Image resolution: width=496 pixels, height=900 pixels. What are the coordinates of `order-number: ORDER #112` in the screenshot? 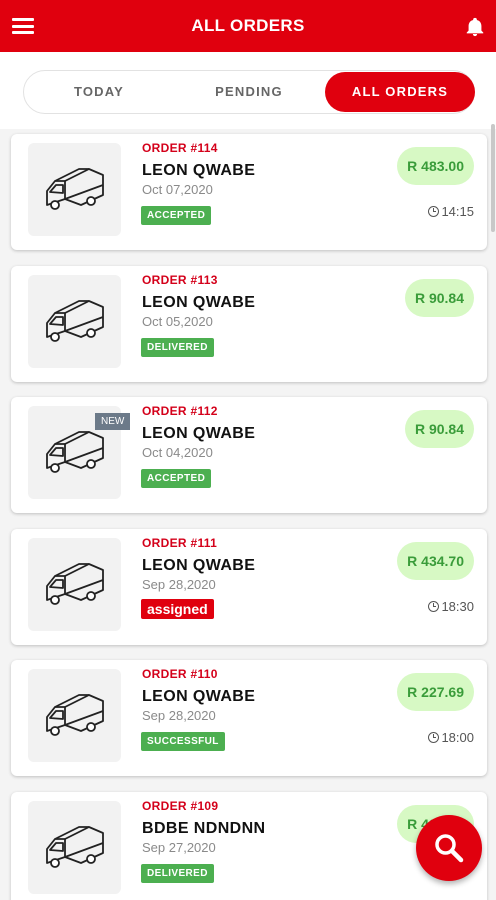 It's located at (180, 411).